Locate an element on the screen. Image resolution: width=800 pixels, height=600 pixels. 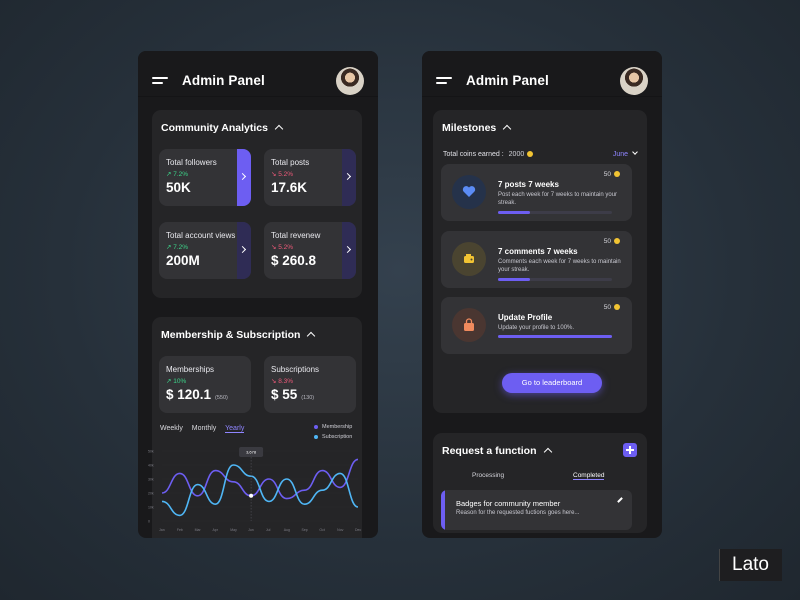
stat-card-posts: Total posts ↘ 5.2% 17.6K is located at coordinates (310, 177).